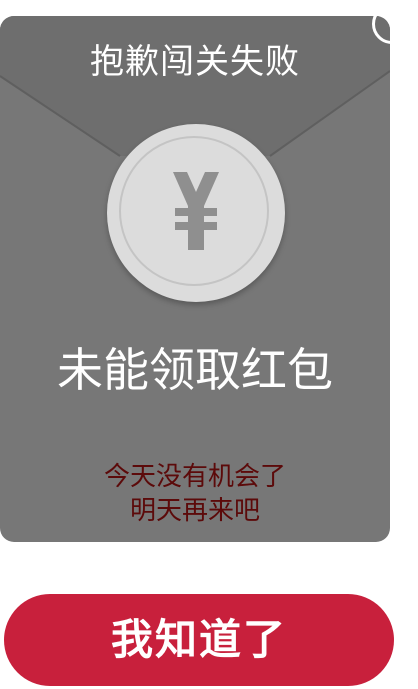 The image size is (418, 689). I want to click on confirm-button: 我知道了, so click(199, 640).